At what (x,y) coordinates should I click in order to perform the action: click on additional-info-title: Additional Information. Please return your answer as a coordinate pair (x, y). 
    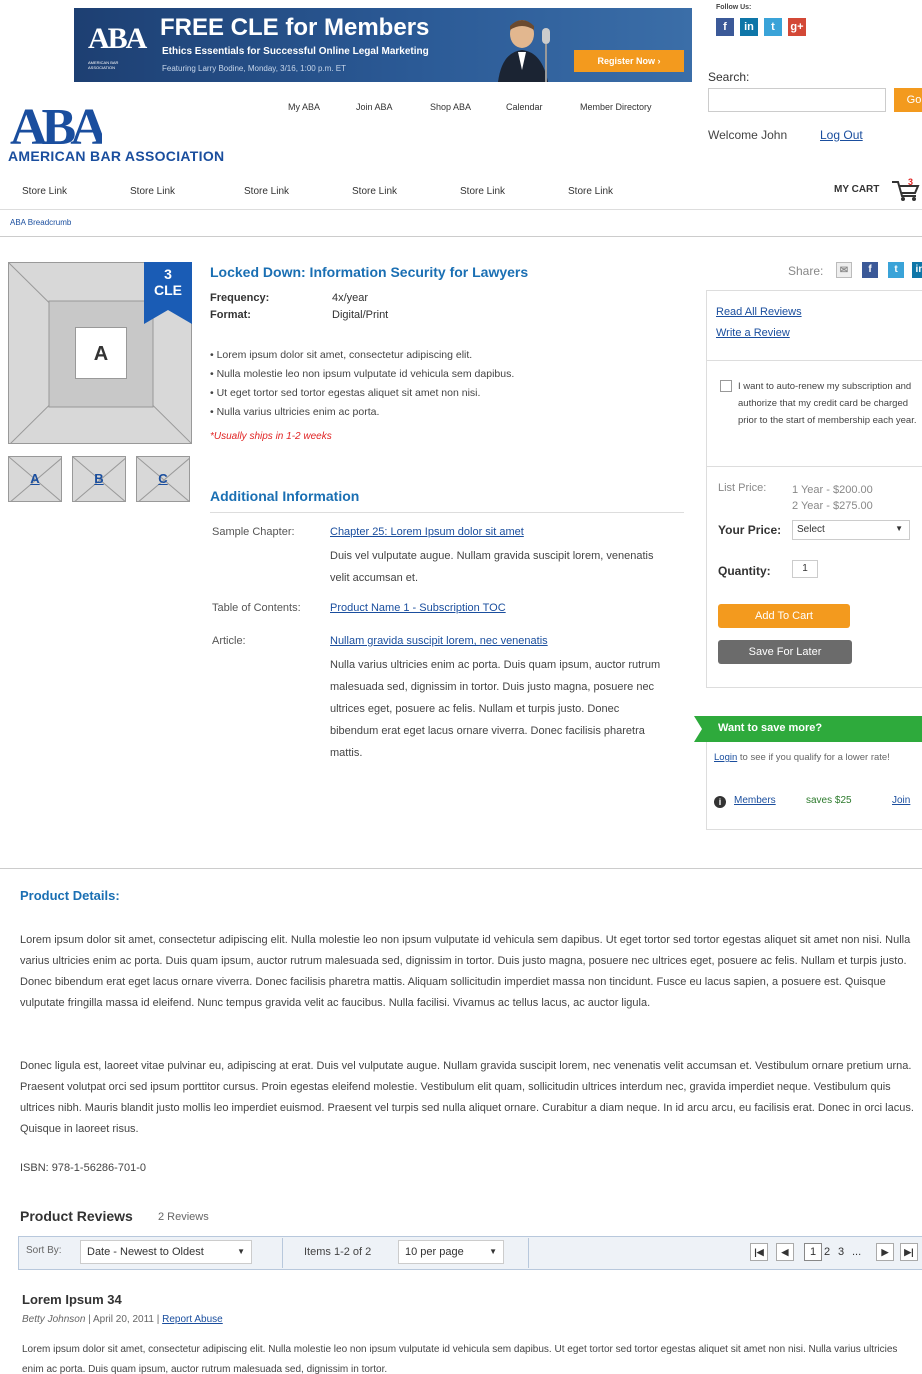
    Looking at the image, I should click on (285, 496).